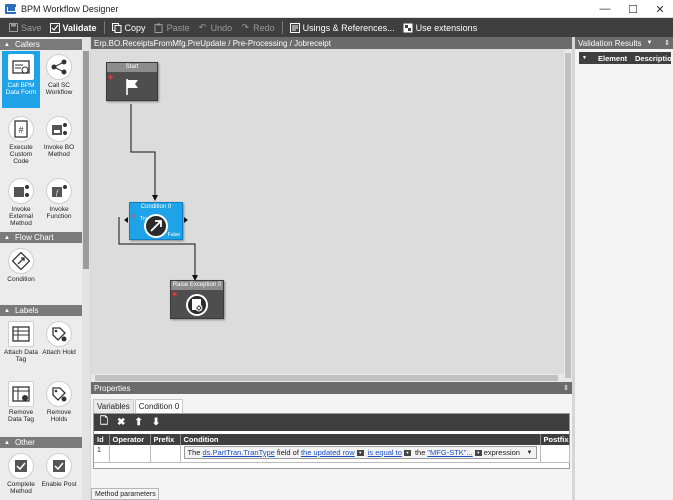 The height and width of the screenshot is (500, 673). Describe the element at coordinates (613, 58) in the screenshot. I see `column-header: Element` at that location.